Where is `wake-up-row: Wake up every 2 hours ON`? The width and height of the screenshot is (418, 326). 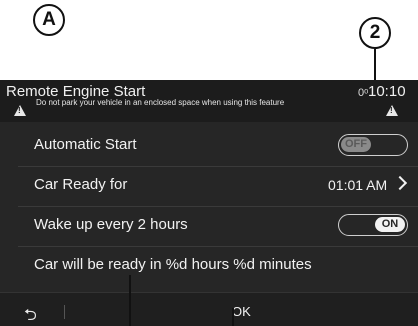
wake-up-row: Wake up every 2 hours ON is located at coordinates (209, 226).